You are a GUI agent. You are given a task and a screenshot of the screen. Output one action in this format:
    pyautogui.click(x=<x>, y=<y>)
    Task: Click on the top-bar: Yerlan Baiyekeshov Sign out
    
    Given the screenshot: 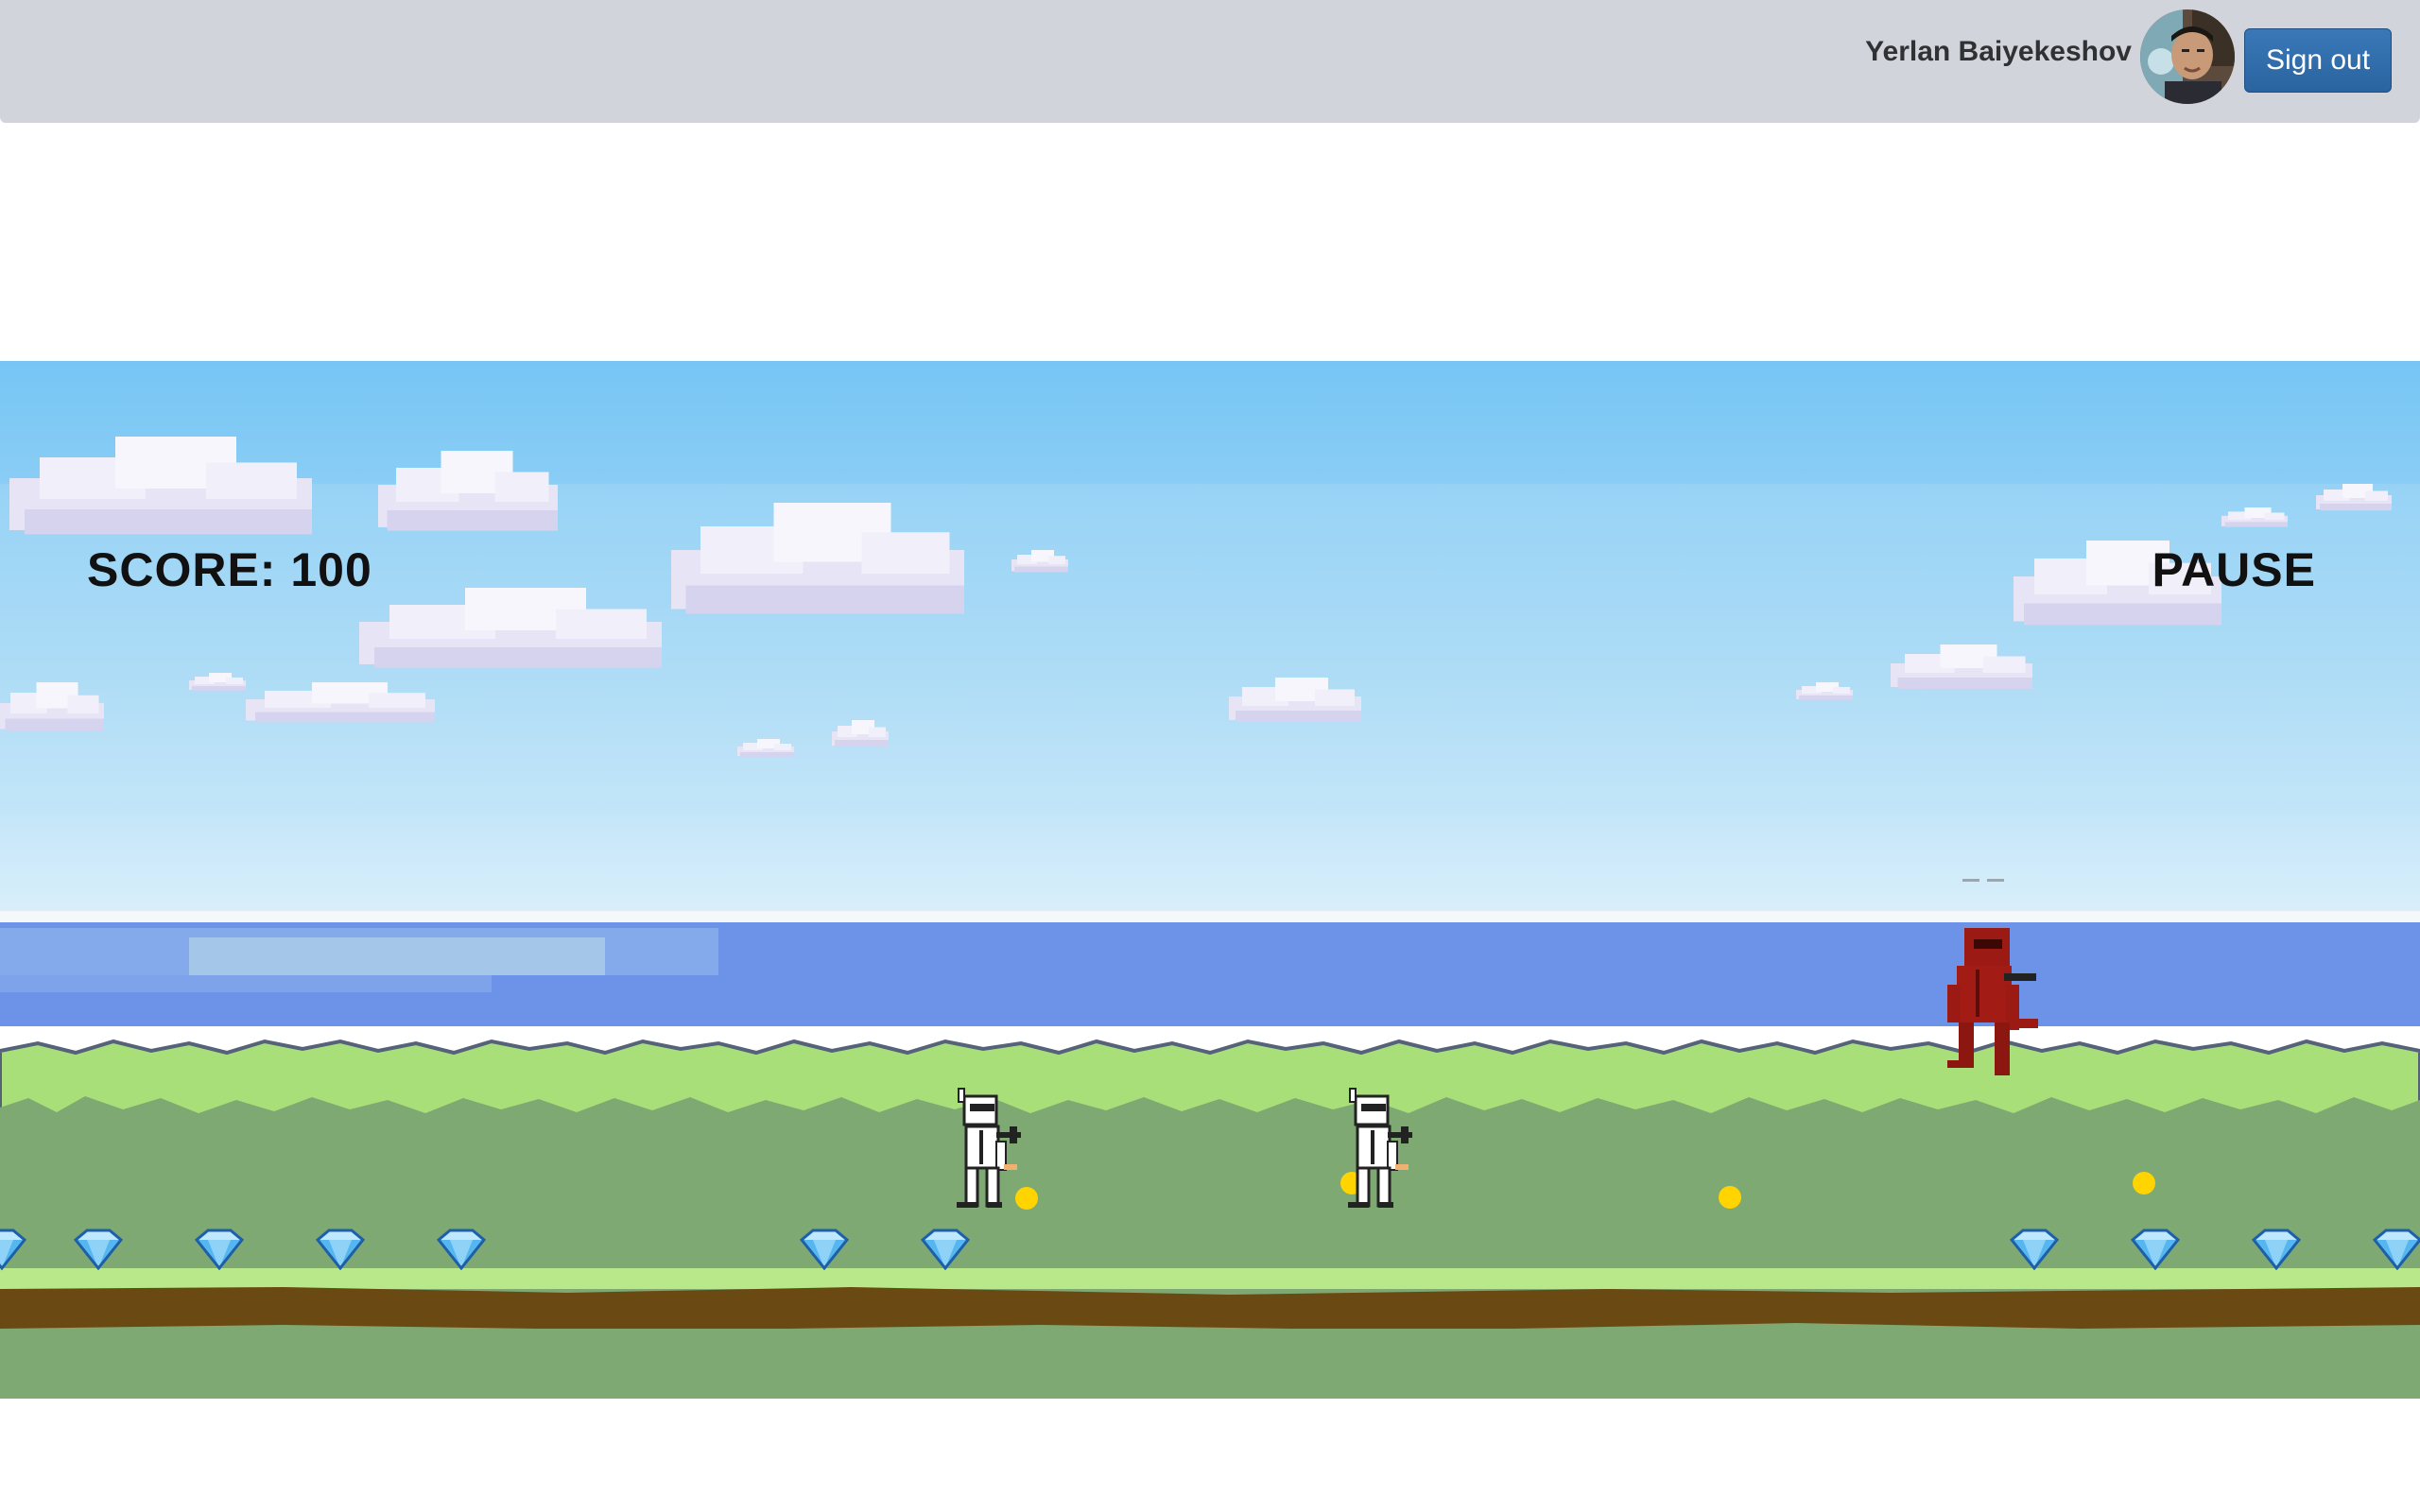 What is the action you would take?
    pyautogui.click(x=1210, y=61)
    